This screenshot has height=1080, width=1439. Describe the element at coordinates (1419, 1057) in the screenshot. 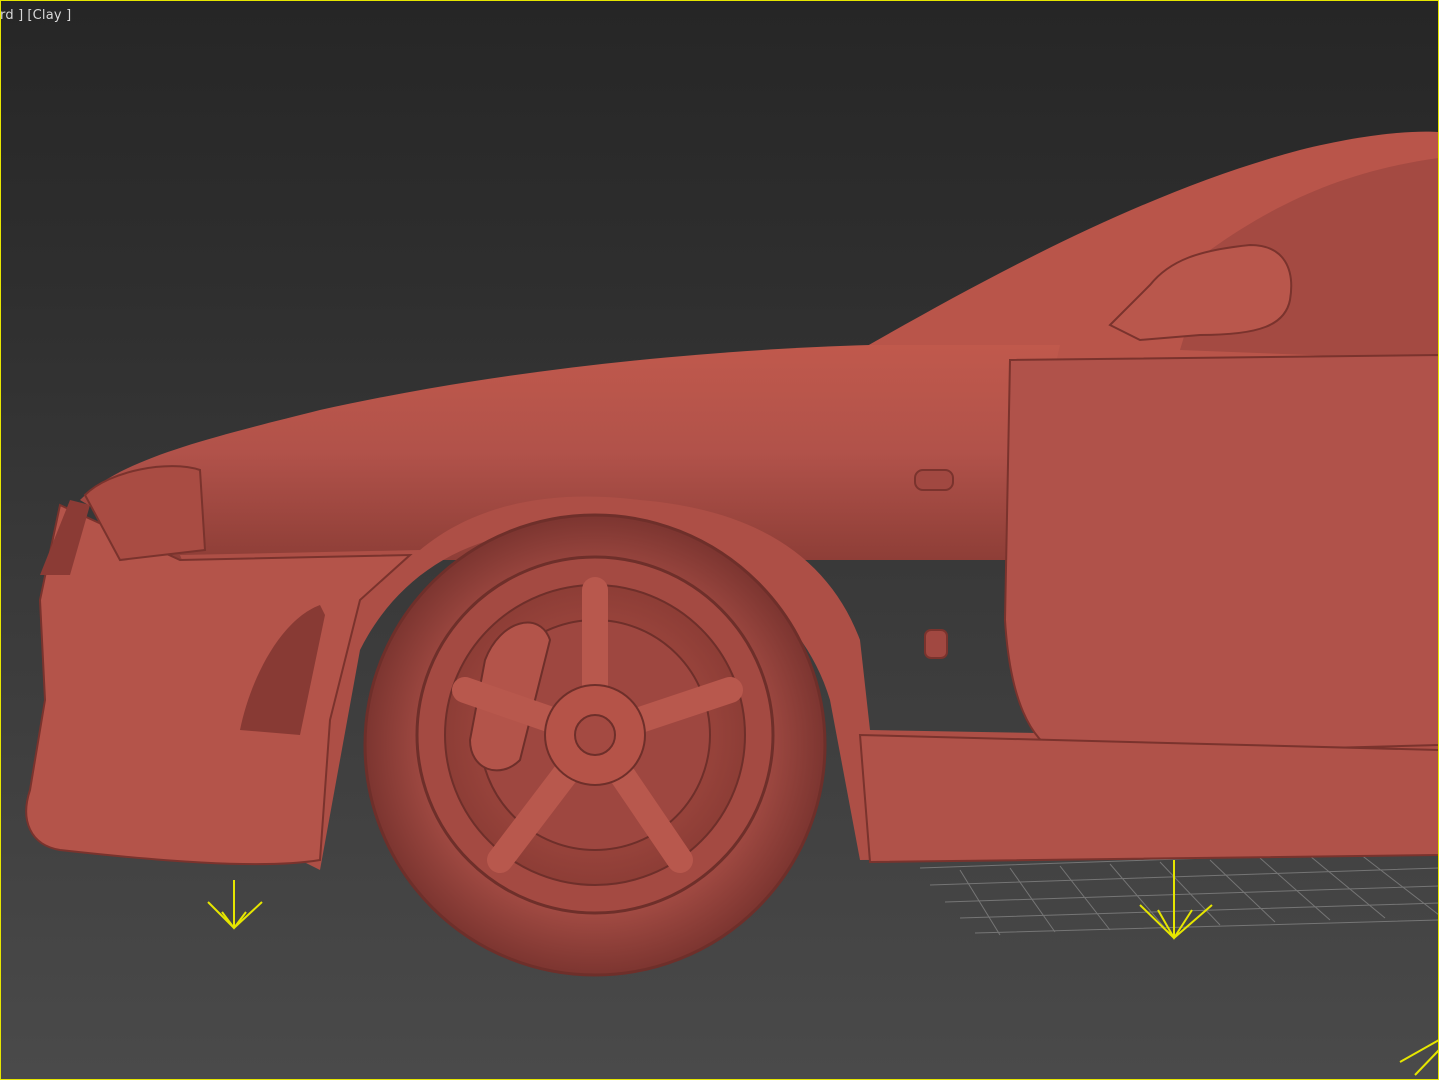

I see `gizmo-arrow-corner` at that location.